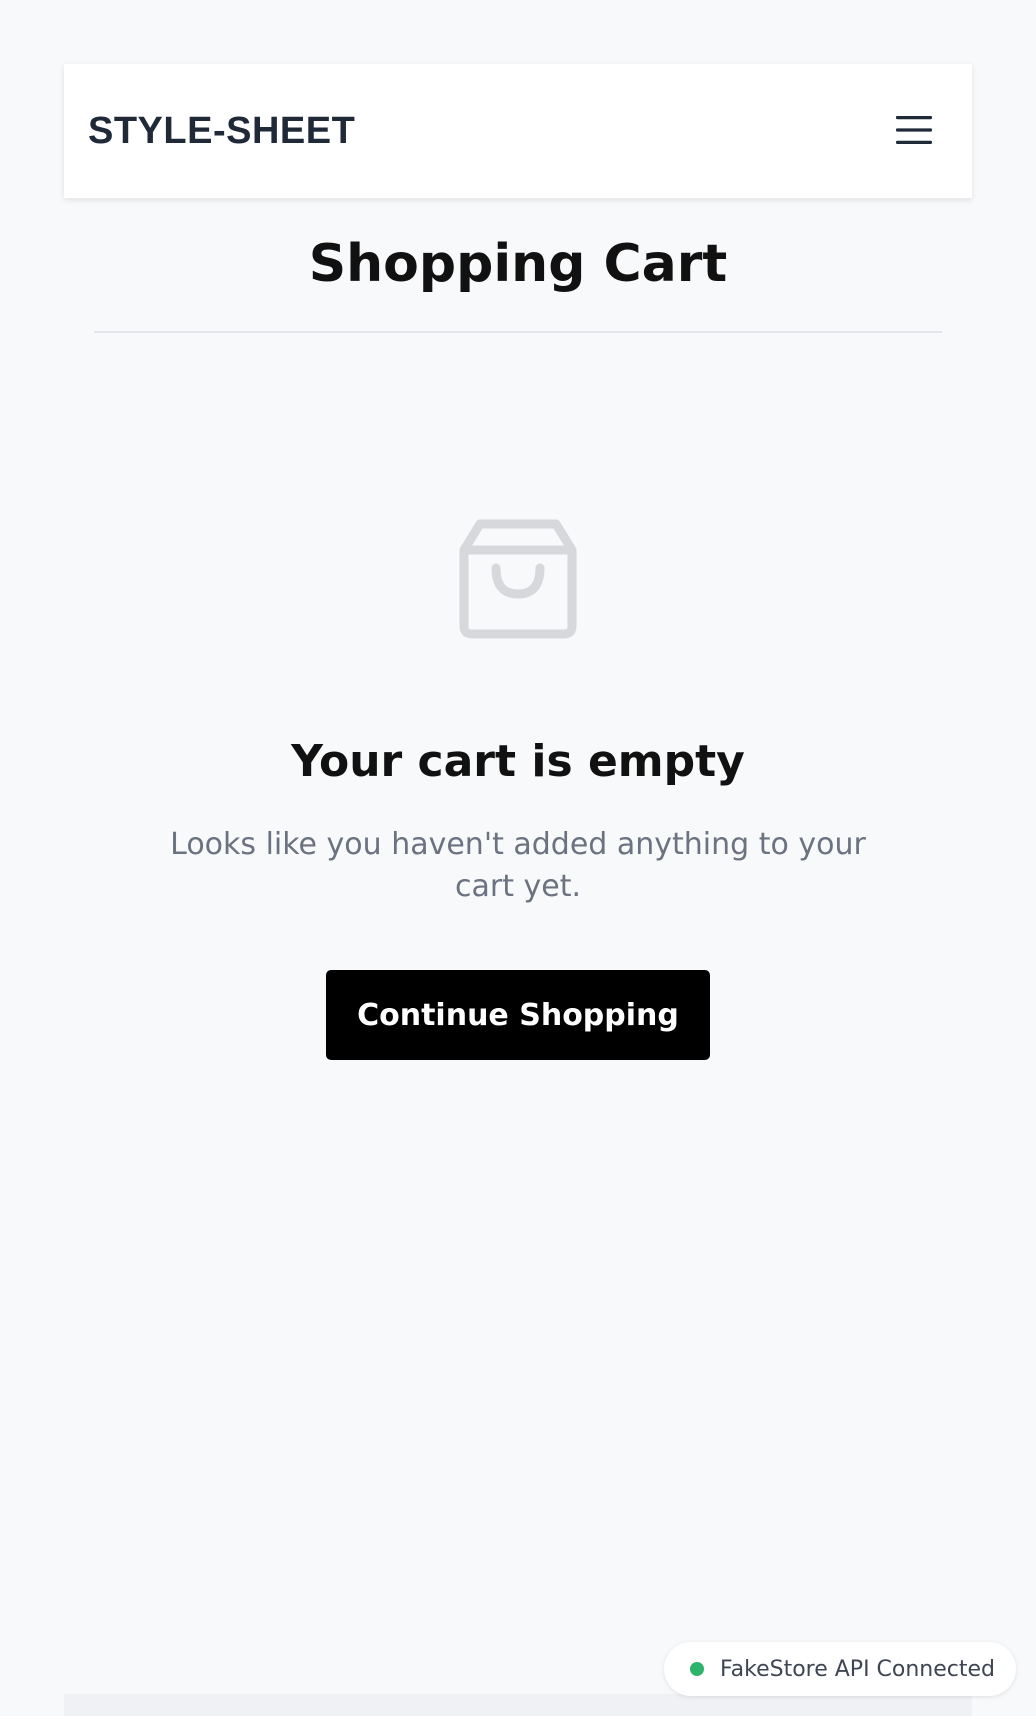 This screenshot has width=1036, height=1716. Describe the element at coordinates (858, 1669) in the screenshot. I see `api-status-text: FakeStore API Connected` at that location.